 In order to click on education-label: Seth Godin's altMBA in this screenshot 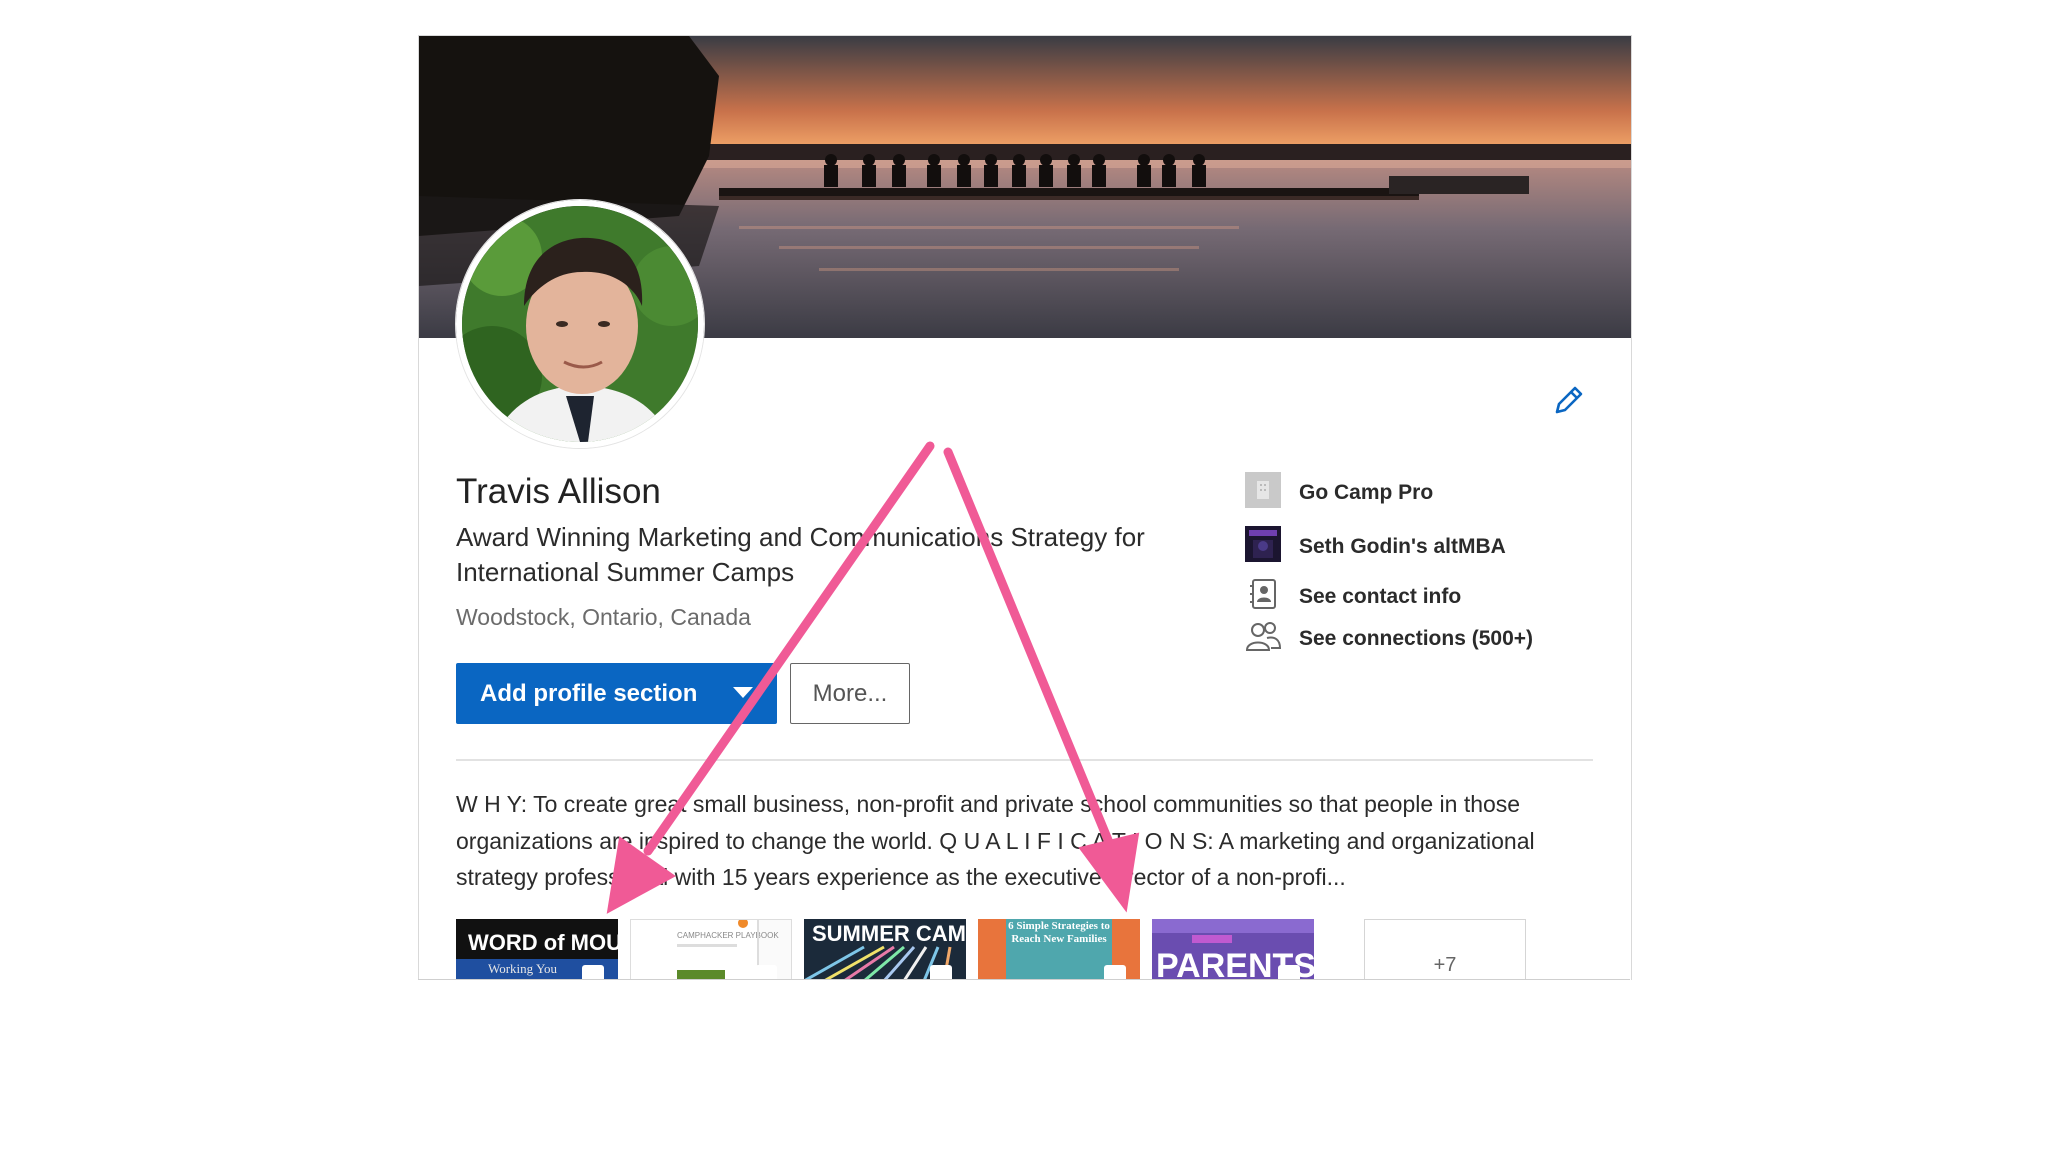, I will do `click(1402, 546)`.